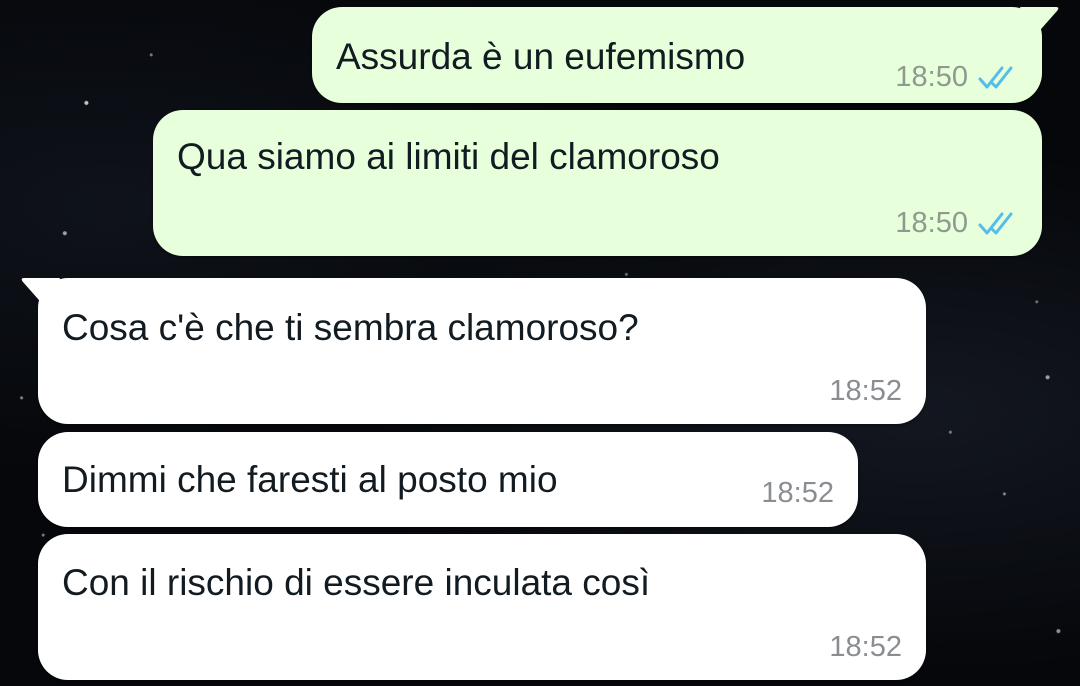 The width and height of the screenshot is (1080, 686). Describe the element at coordinates (356, 582) in the screenshot. I see `message-text: Con il rischio di essere inculata così` at that location.